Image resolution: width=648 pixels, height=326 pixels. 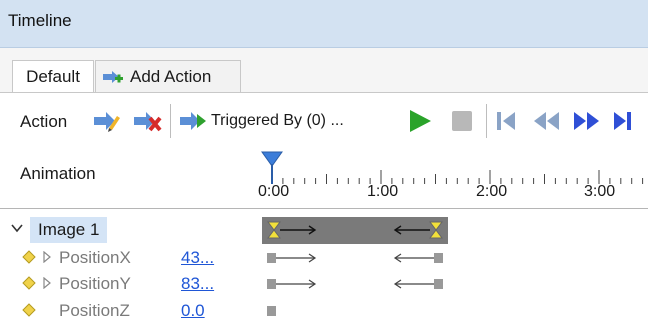 What do you see at coordinates (58, 173) in the screenshot?
I see `animation-label: Animation` at bounding box center [58, 173].